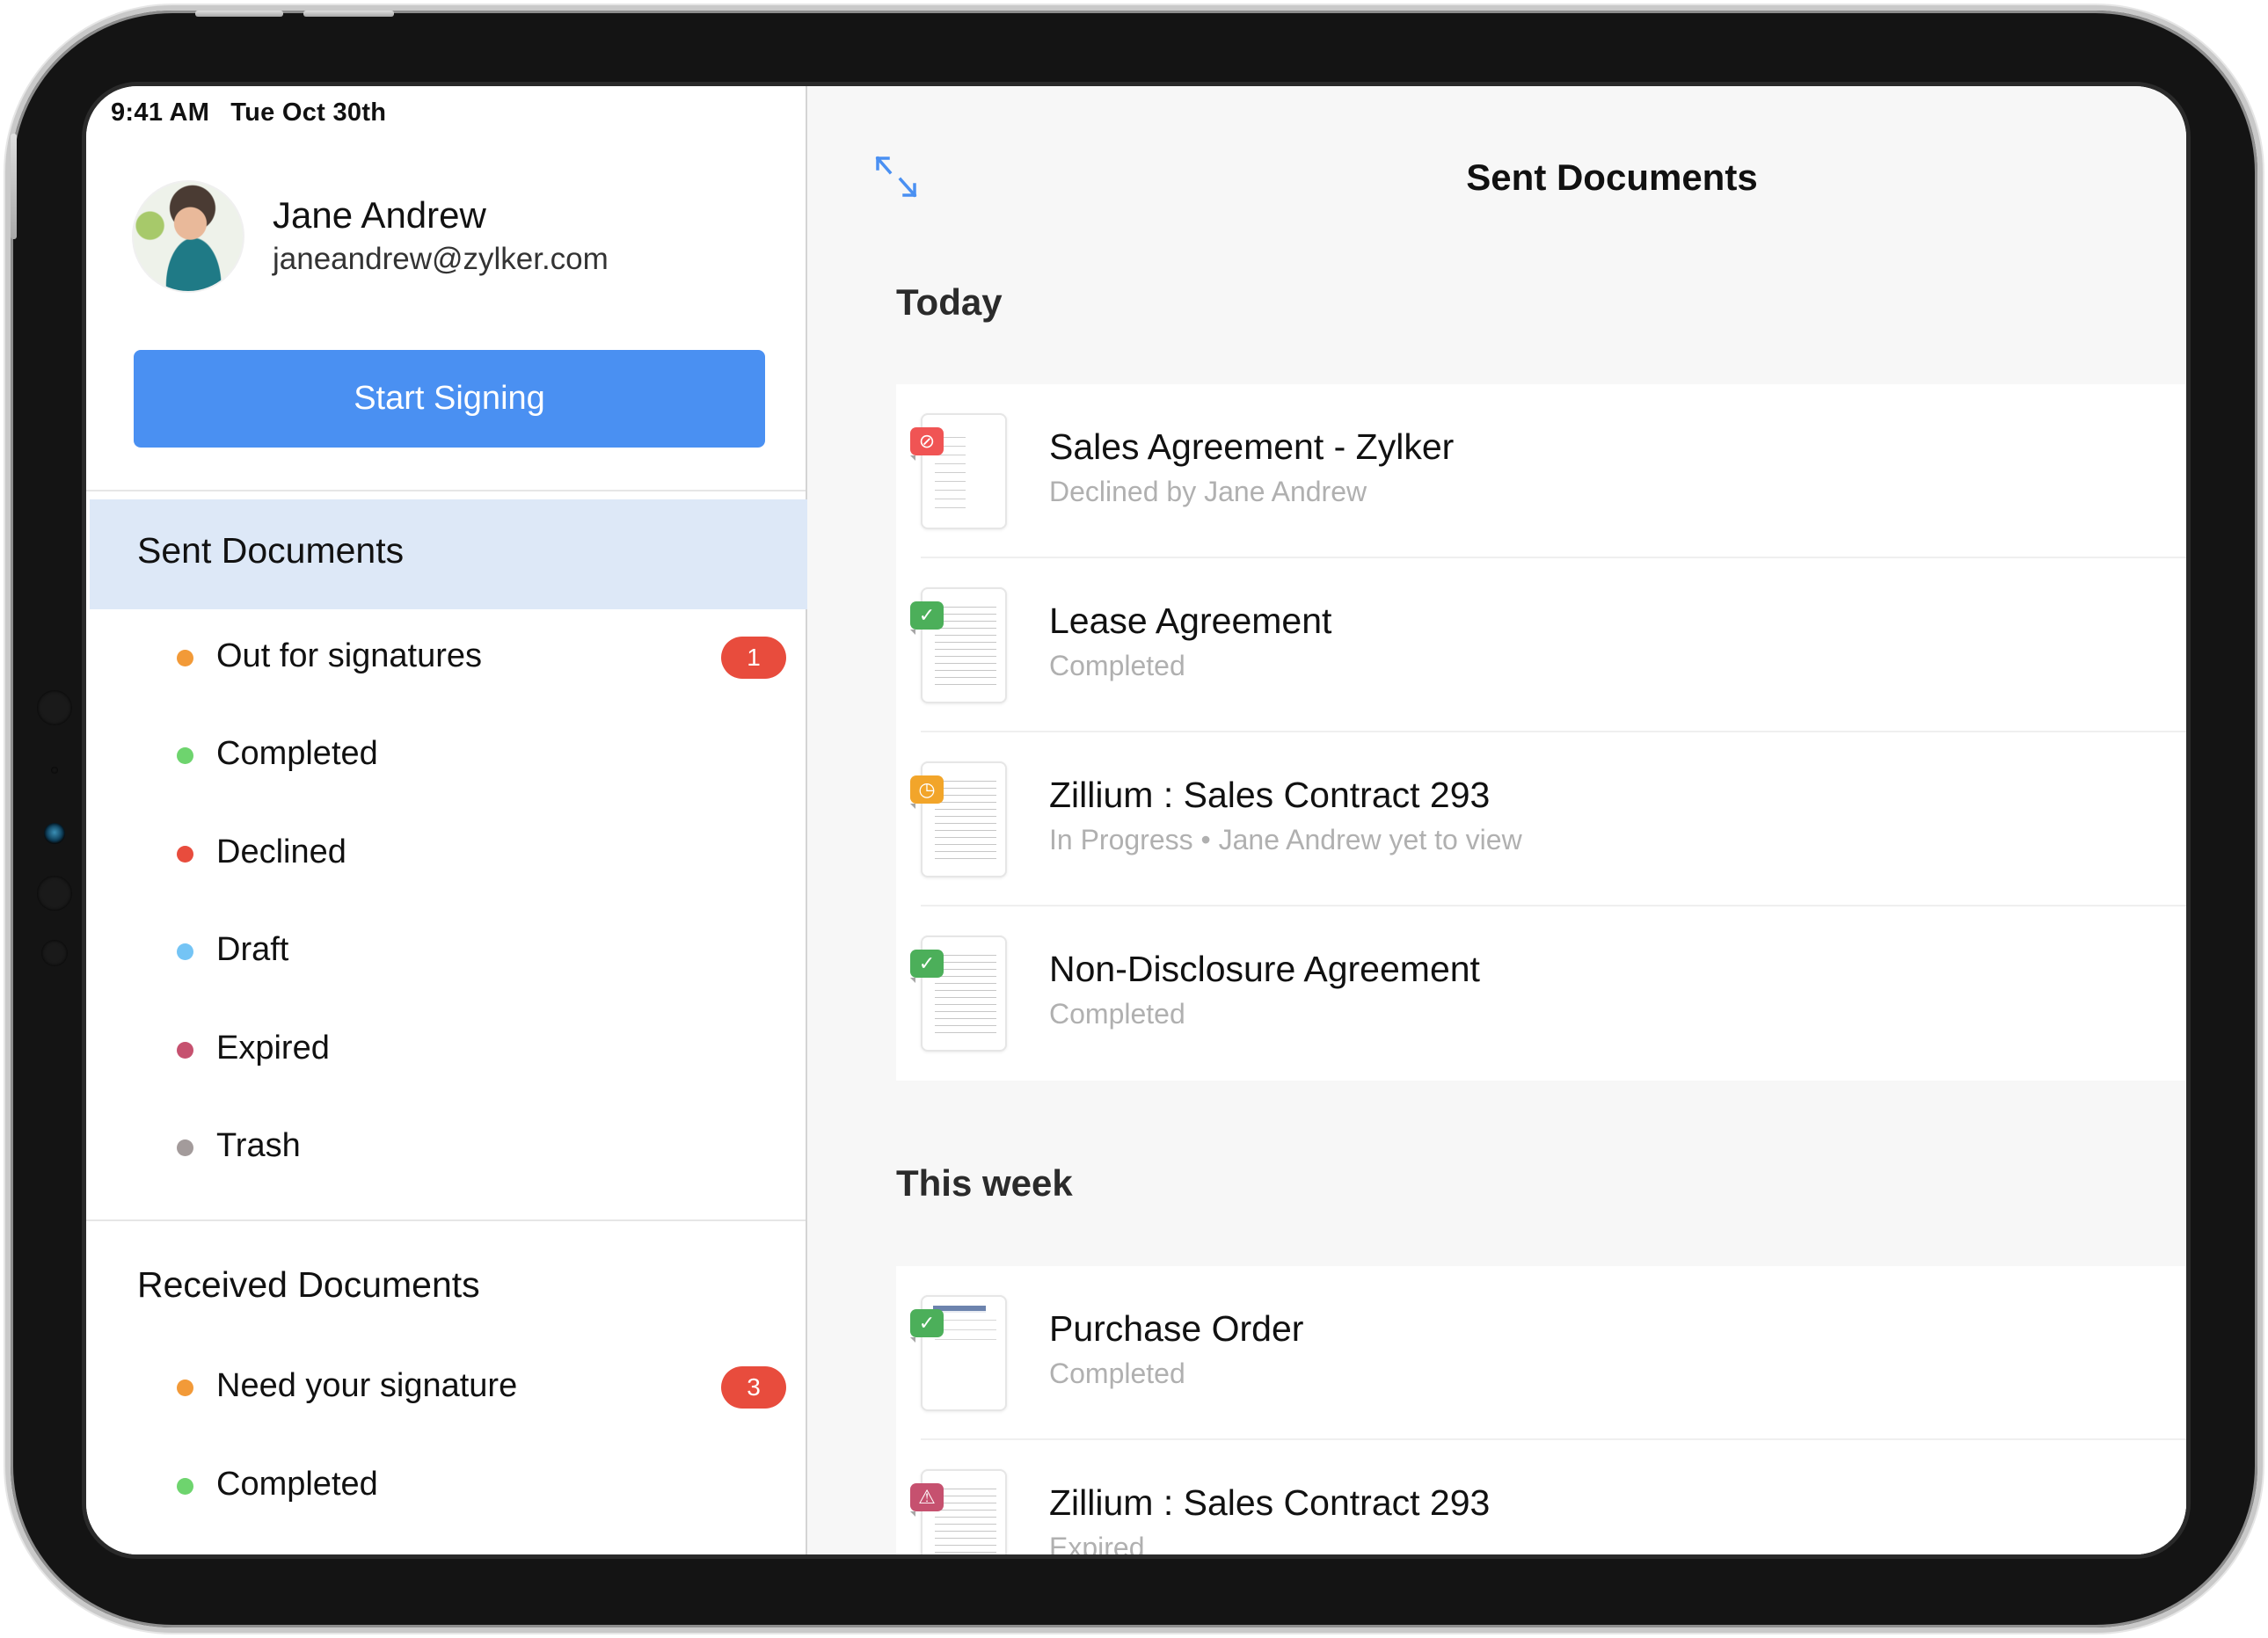 Image resolution: width=2268 pixels, height=1638 pixels. What do you see at coordinates (54, 833) in the screenshot?
I see `front-camera` at bounding box center [54, 833].